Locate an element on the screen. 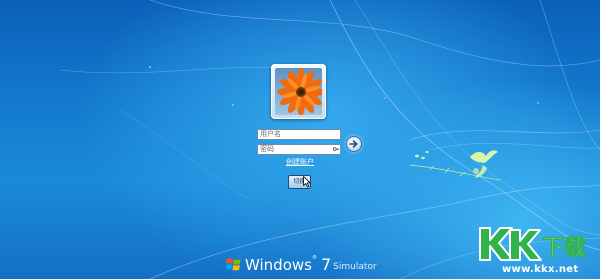 The image size is (600, 279). user-avatar is located at coordinates (298, 91).